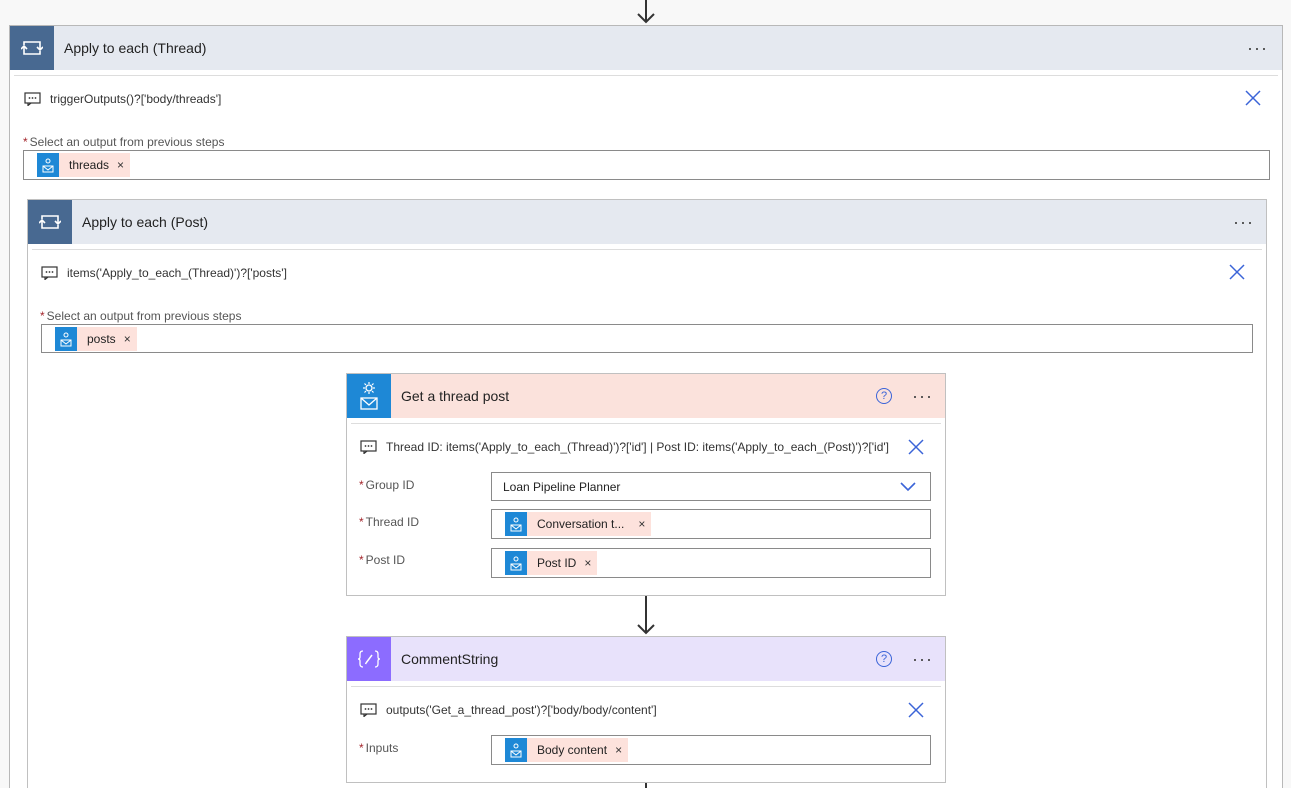 This screenshot has width=1291, height=788. What do you see at coordinates (578, 524) in the screenshot?
I see `conversation-token: Conversation t... ×` at bounding box center [578, 524].